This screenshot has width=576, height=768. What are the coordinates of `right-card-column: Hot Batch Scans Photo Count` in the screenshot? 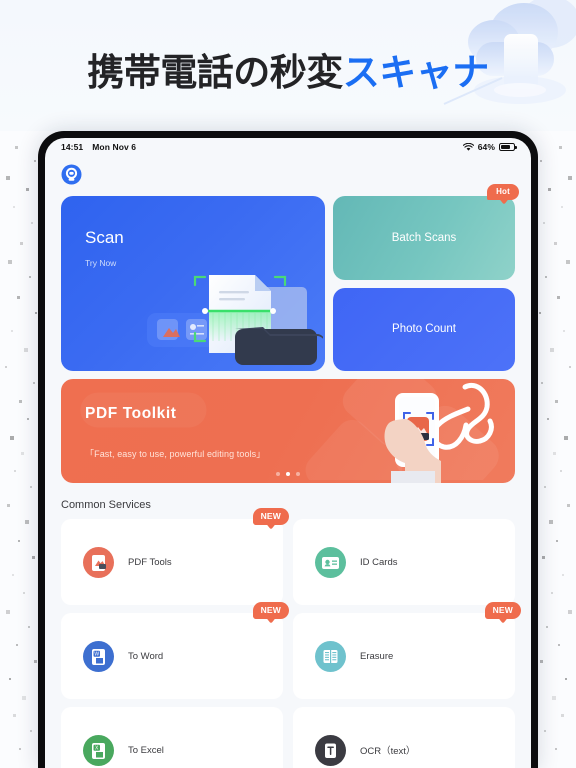 It's located at (426, 277).